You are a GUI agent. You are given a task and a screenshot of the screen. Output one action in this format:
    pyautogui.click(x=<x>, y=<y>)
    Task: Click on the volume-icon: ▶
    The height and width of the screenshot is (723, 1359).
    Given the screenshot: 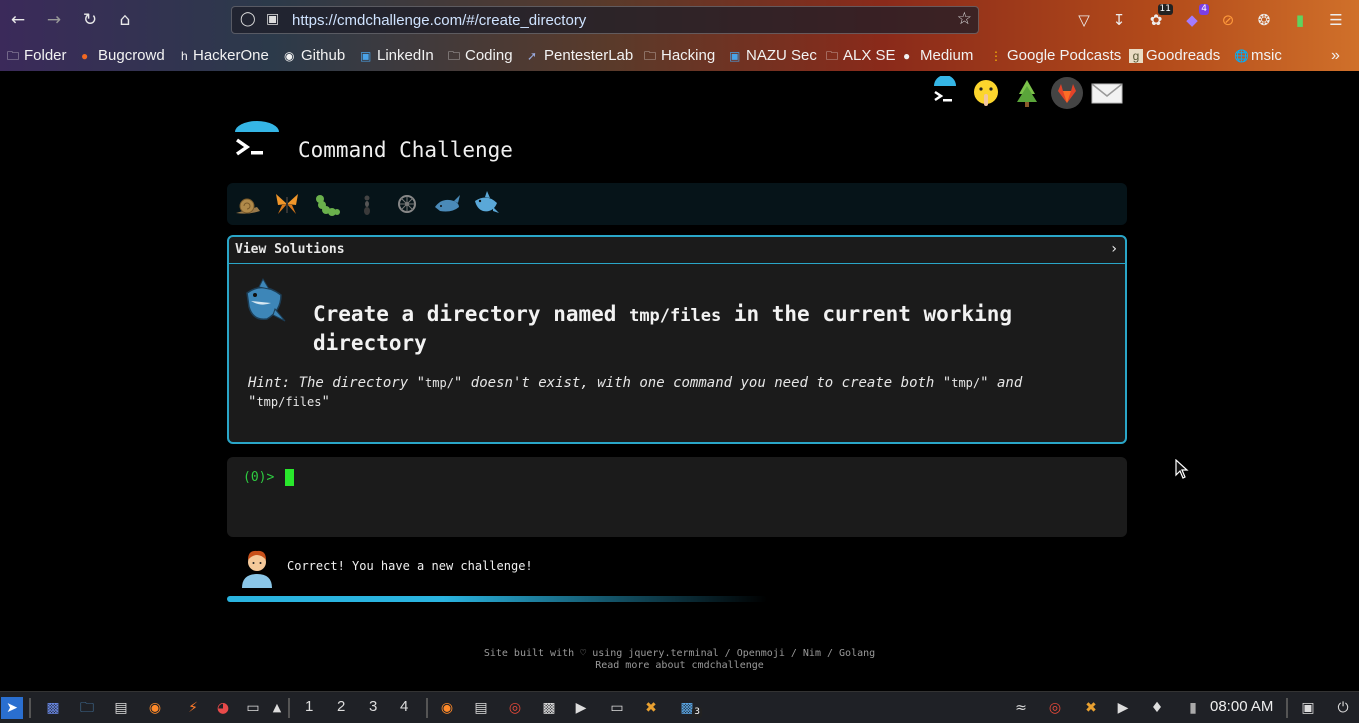 What is the action you would take?
    pyautogui.click(x=1123, y=708)
    